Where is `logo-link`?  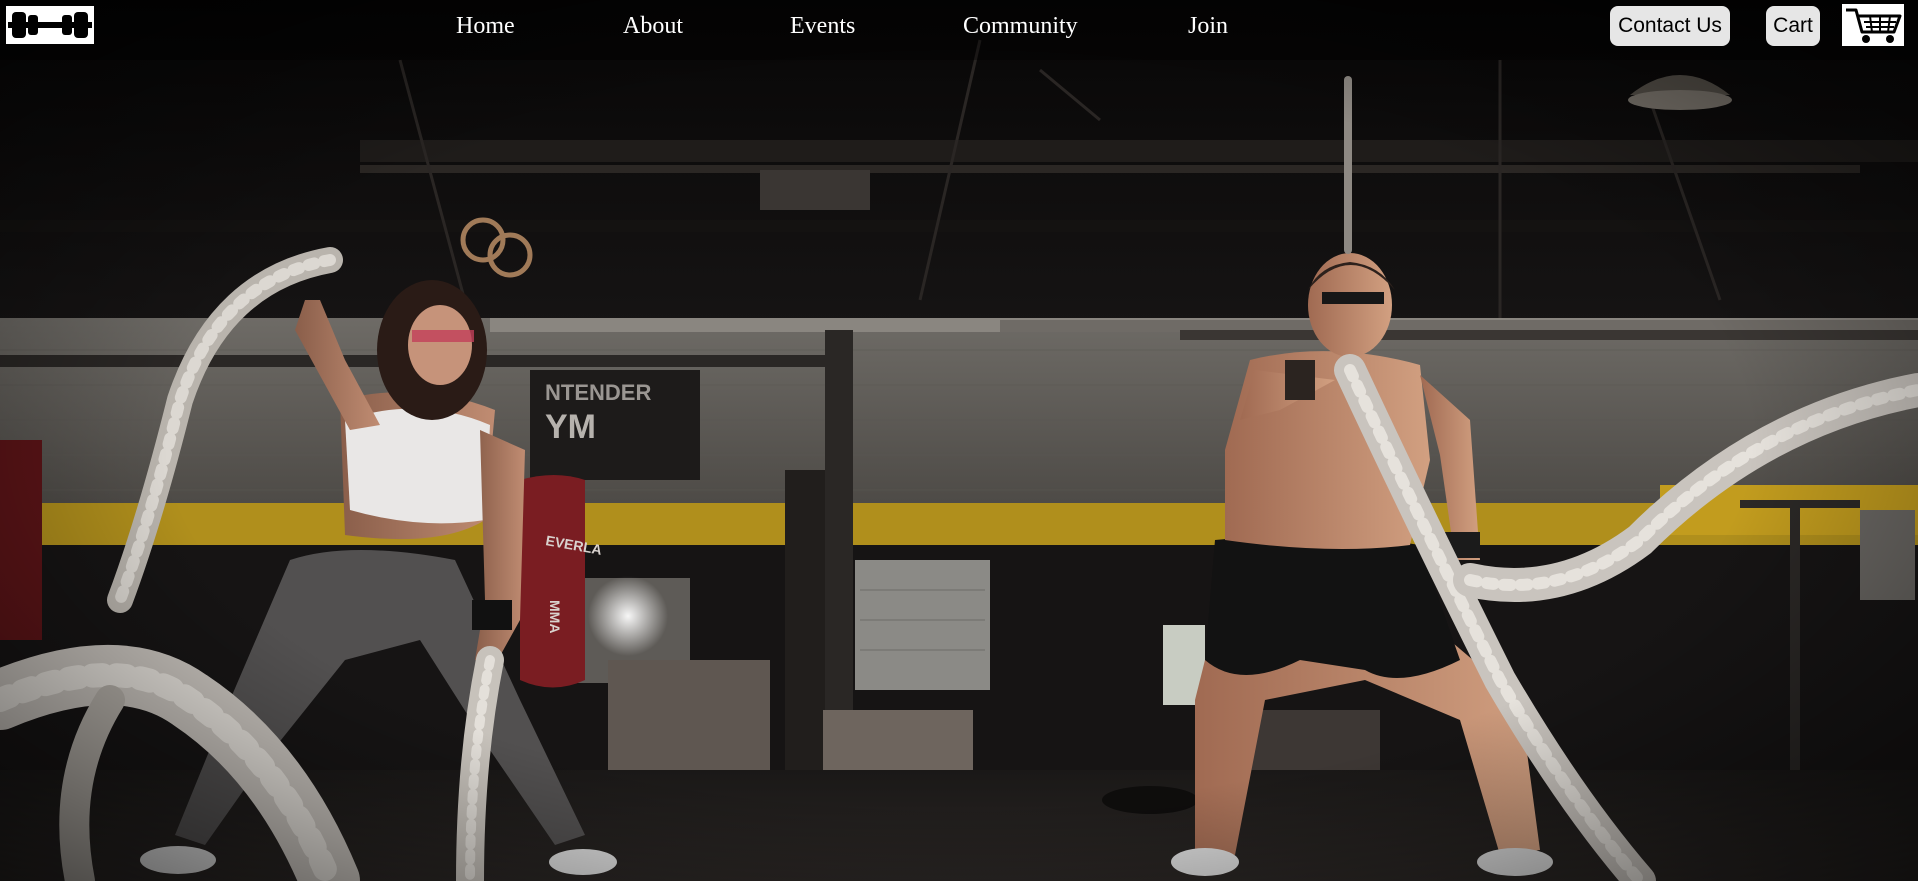 logo-link is located at coordinates (50, 25).